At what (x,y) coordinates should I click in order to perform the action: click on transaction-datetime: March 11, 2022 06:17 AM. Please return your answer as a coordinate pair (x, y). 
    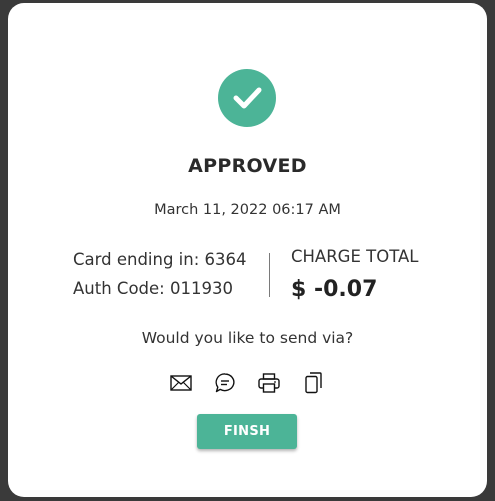
    Looking at the image, I should click on (247, 210).